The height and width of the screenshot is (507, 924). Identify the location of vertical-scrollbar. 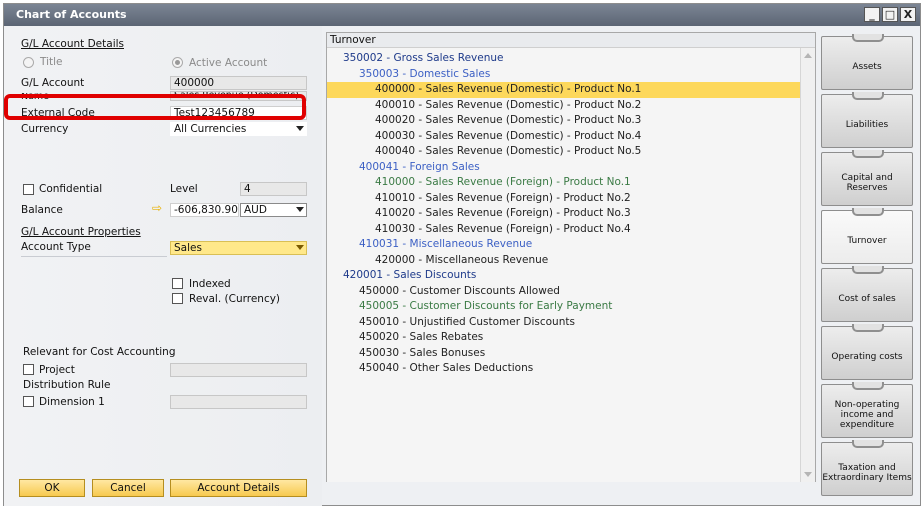
(807, 265).